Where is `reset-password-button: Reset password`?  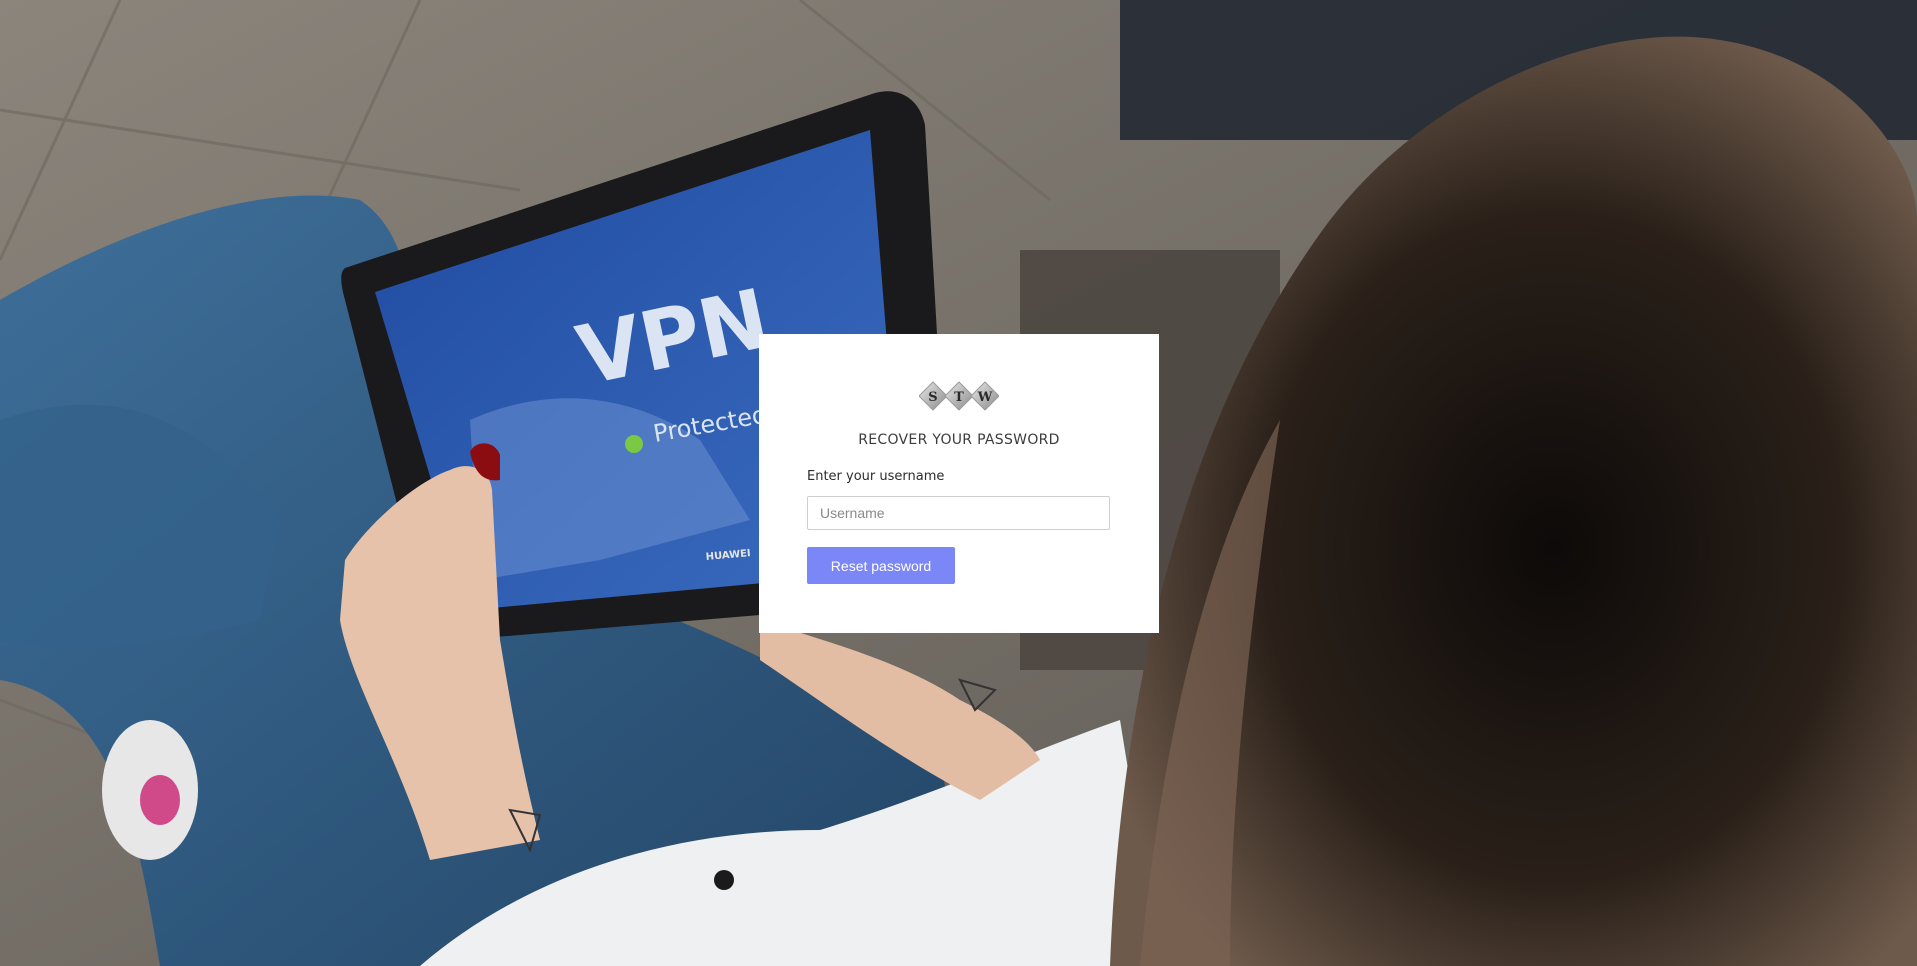 reset-password-button: Reset password is located at coordinates (881, 565).